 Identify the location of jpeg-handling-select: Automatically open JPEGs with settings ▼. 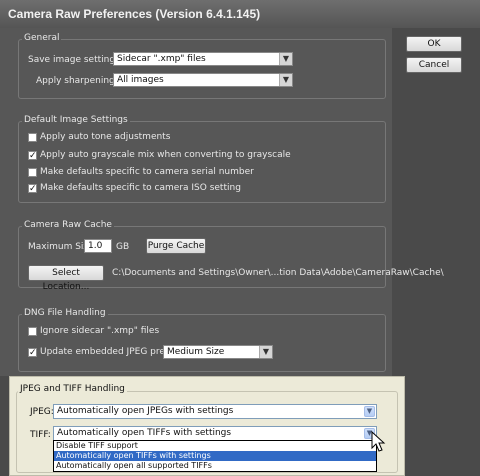
(215, 411).